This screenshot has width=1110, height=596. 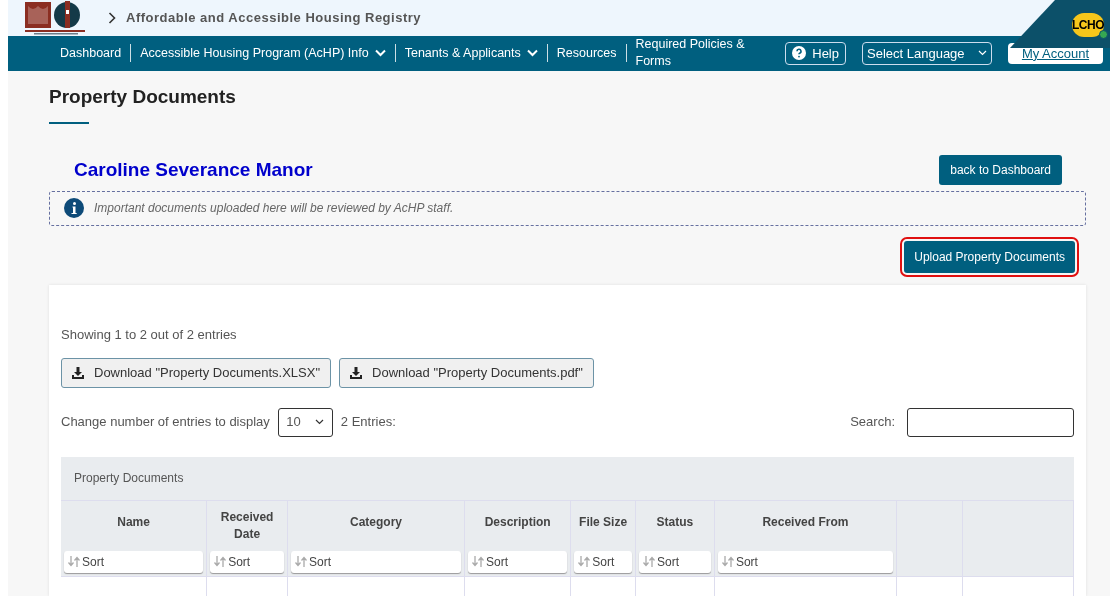 What do you see at coordinates (91, 53) in the screenshot?
I see `nav-link: Dashboard` at bounding box center [91, 53].